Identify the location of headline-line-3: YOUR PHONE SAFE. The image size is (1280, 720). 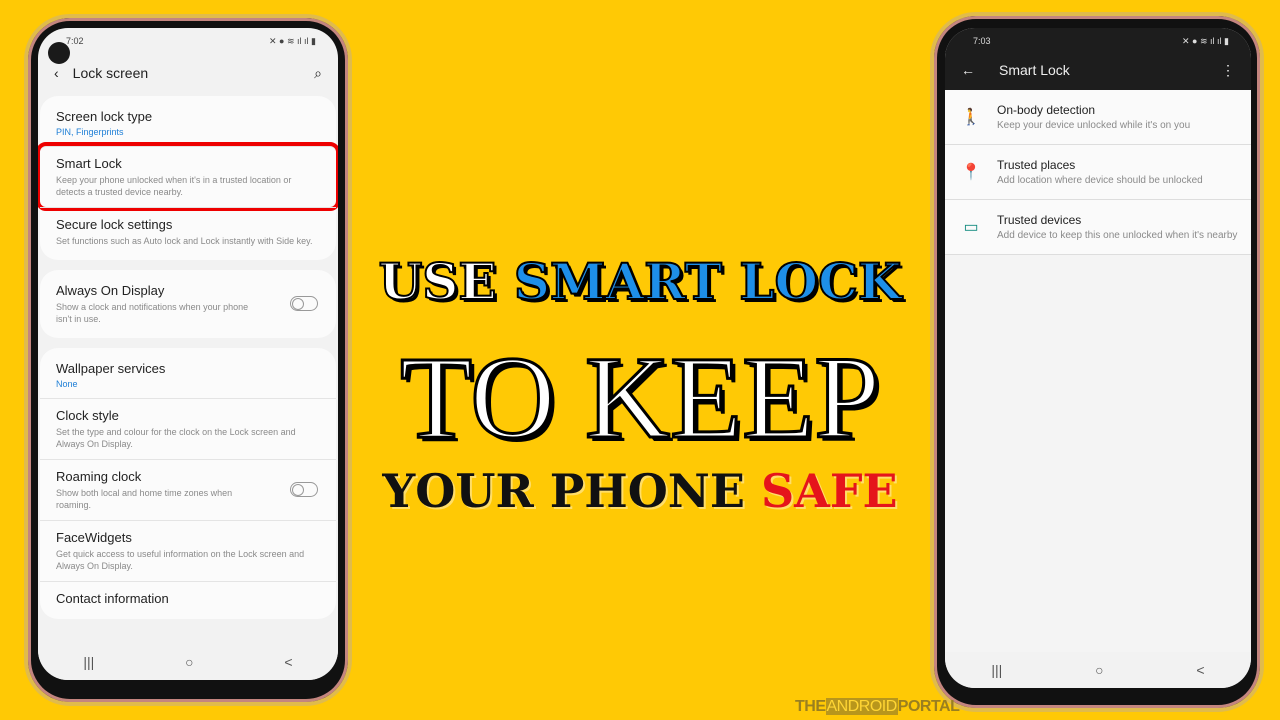
(640, 491).